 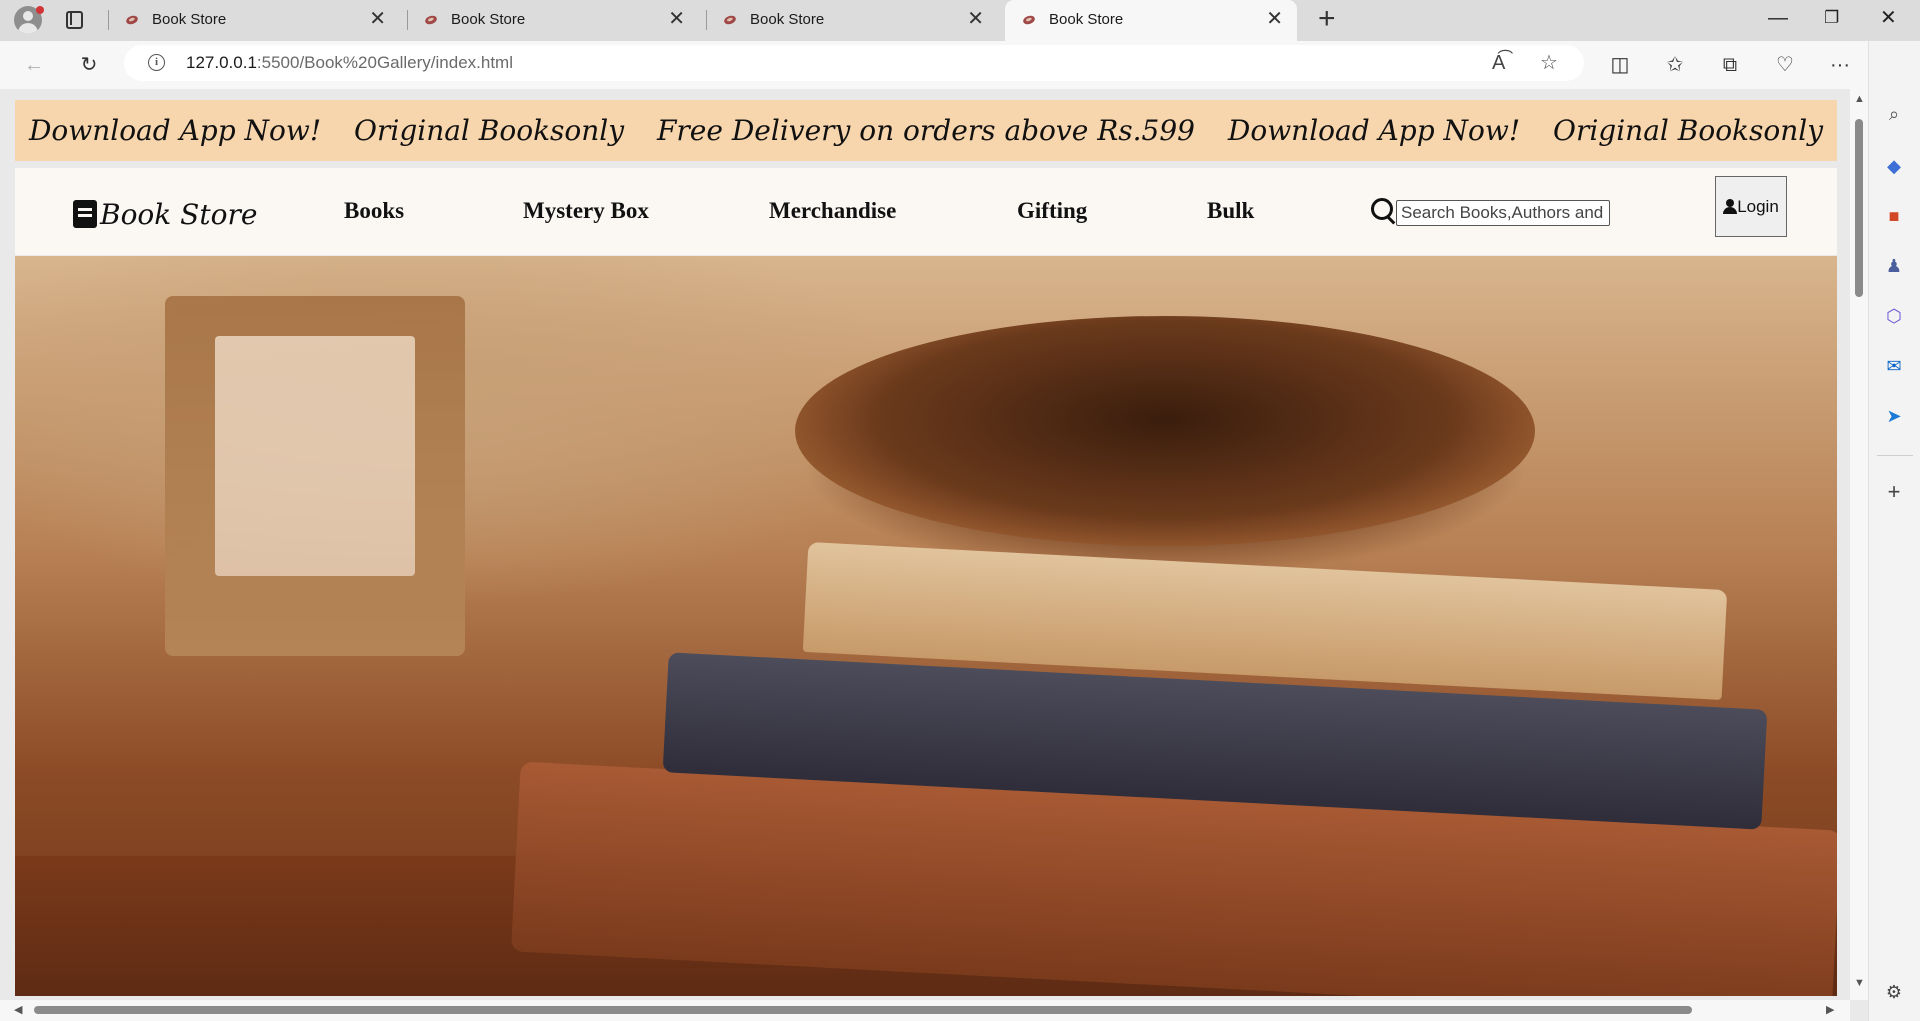 I want to click on nav-merchandise: Merchandise, so click(x=832, y=211).